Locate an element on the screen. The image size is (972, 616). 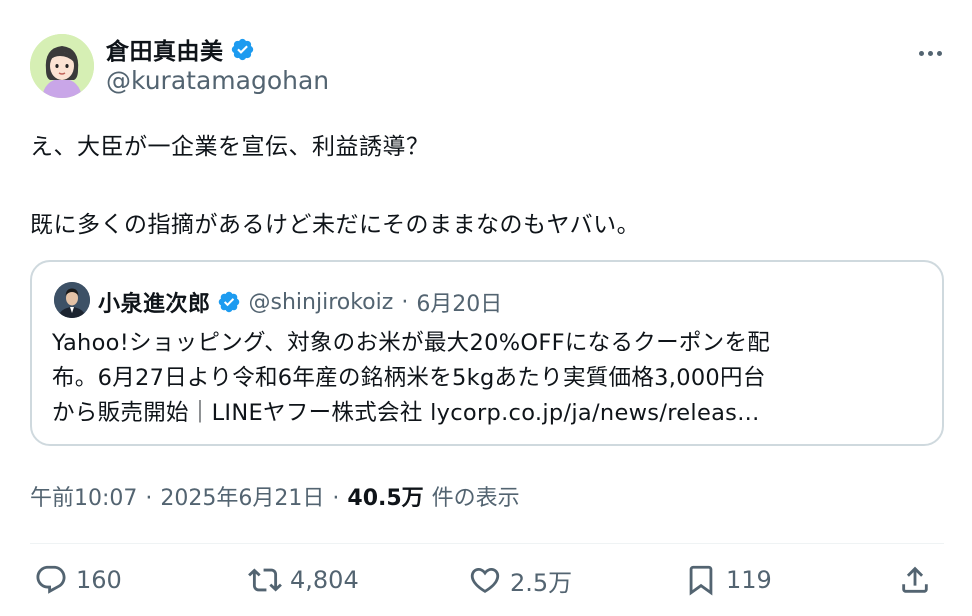
share-icon is located at coordinates (915, 579).